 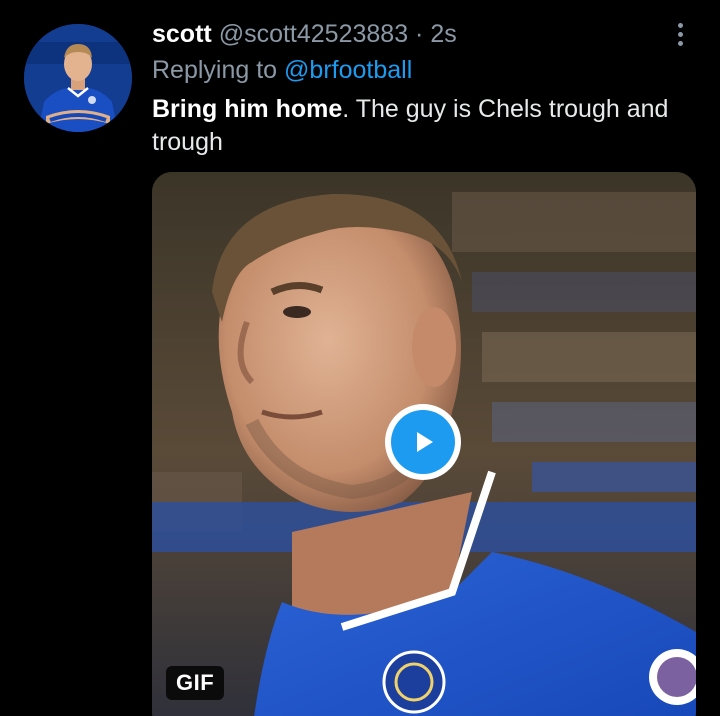 What do you see at coordinates (680, 34) in the screenshot?
I see `more-options-icon` at bounding box center [680, 34].